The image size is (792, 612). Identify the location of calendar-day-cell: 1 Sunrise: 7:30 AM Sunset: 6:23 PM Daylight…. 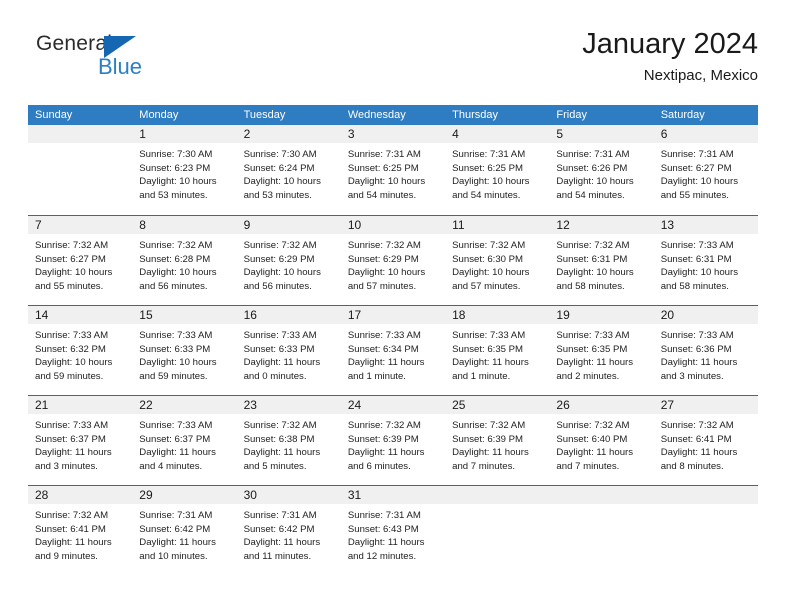
(184, 170).